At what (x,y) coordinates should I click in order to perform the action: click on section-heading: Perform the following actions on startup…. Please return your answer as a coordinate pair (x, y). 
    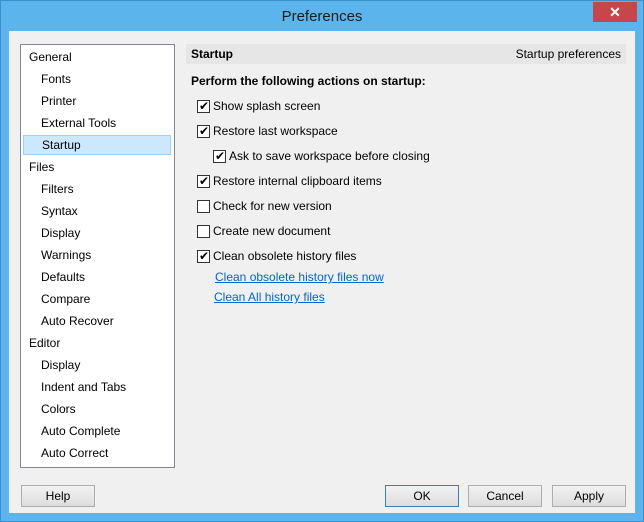
    Looking at the image, I should click on (308, 81).